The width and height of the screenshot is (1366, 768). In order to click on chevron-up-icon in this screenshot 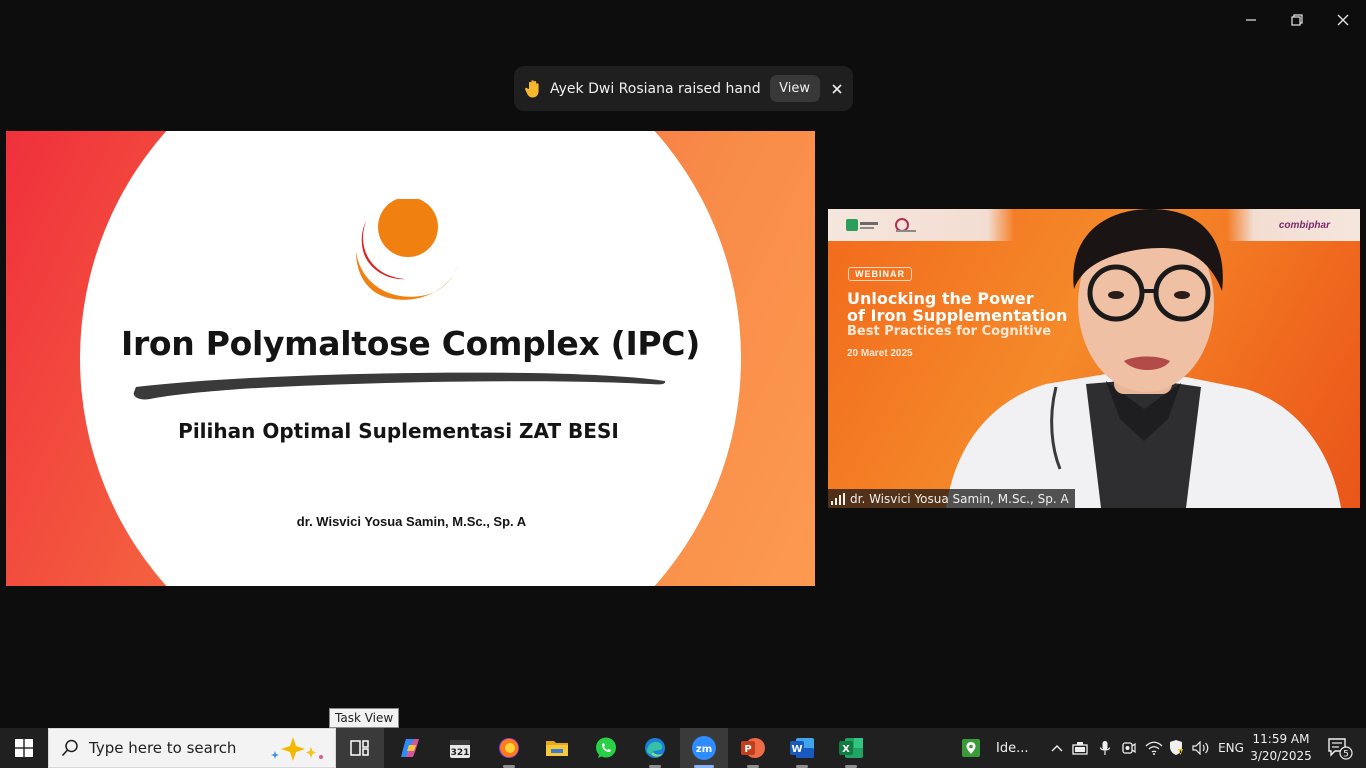, I will do `click(1057, 748)`.